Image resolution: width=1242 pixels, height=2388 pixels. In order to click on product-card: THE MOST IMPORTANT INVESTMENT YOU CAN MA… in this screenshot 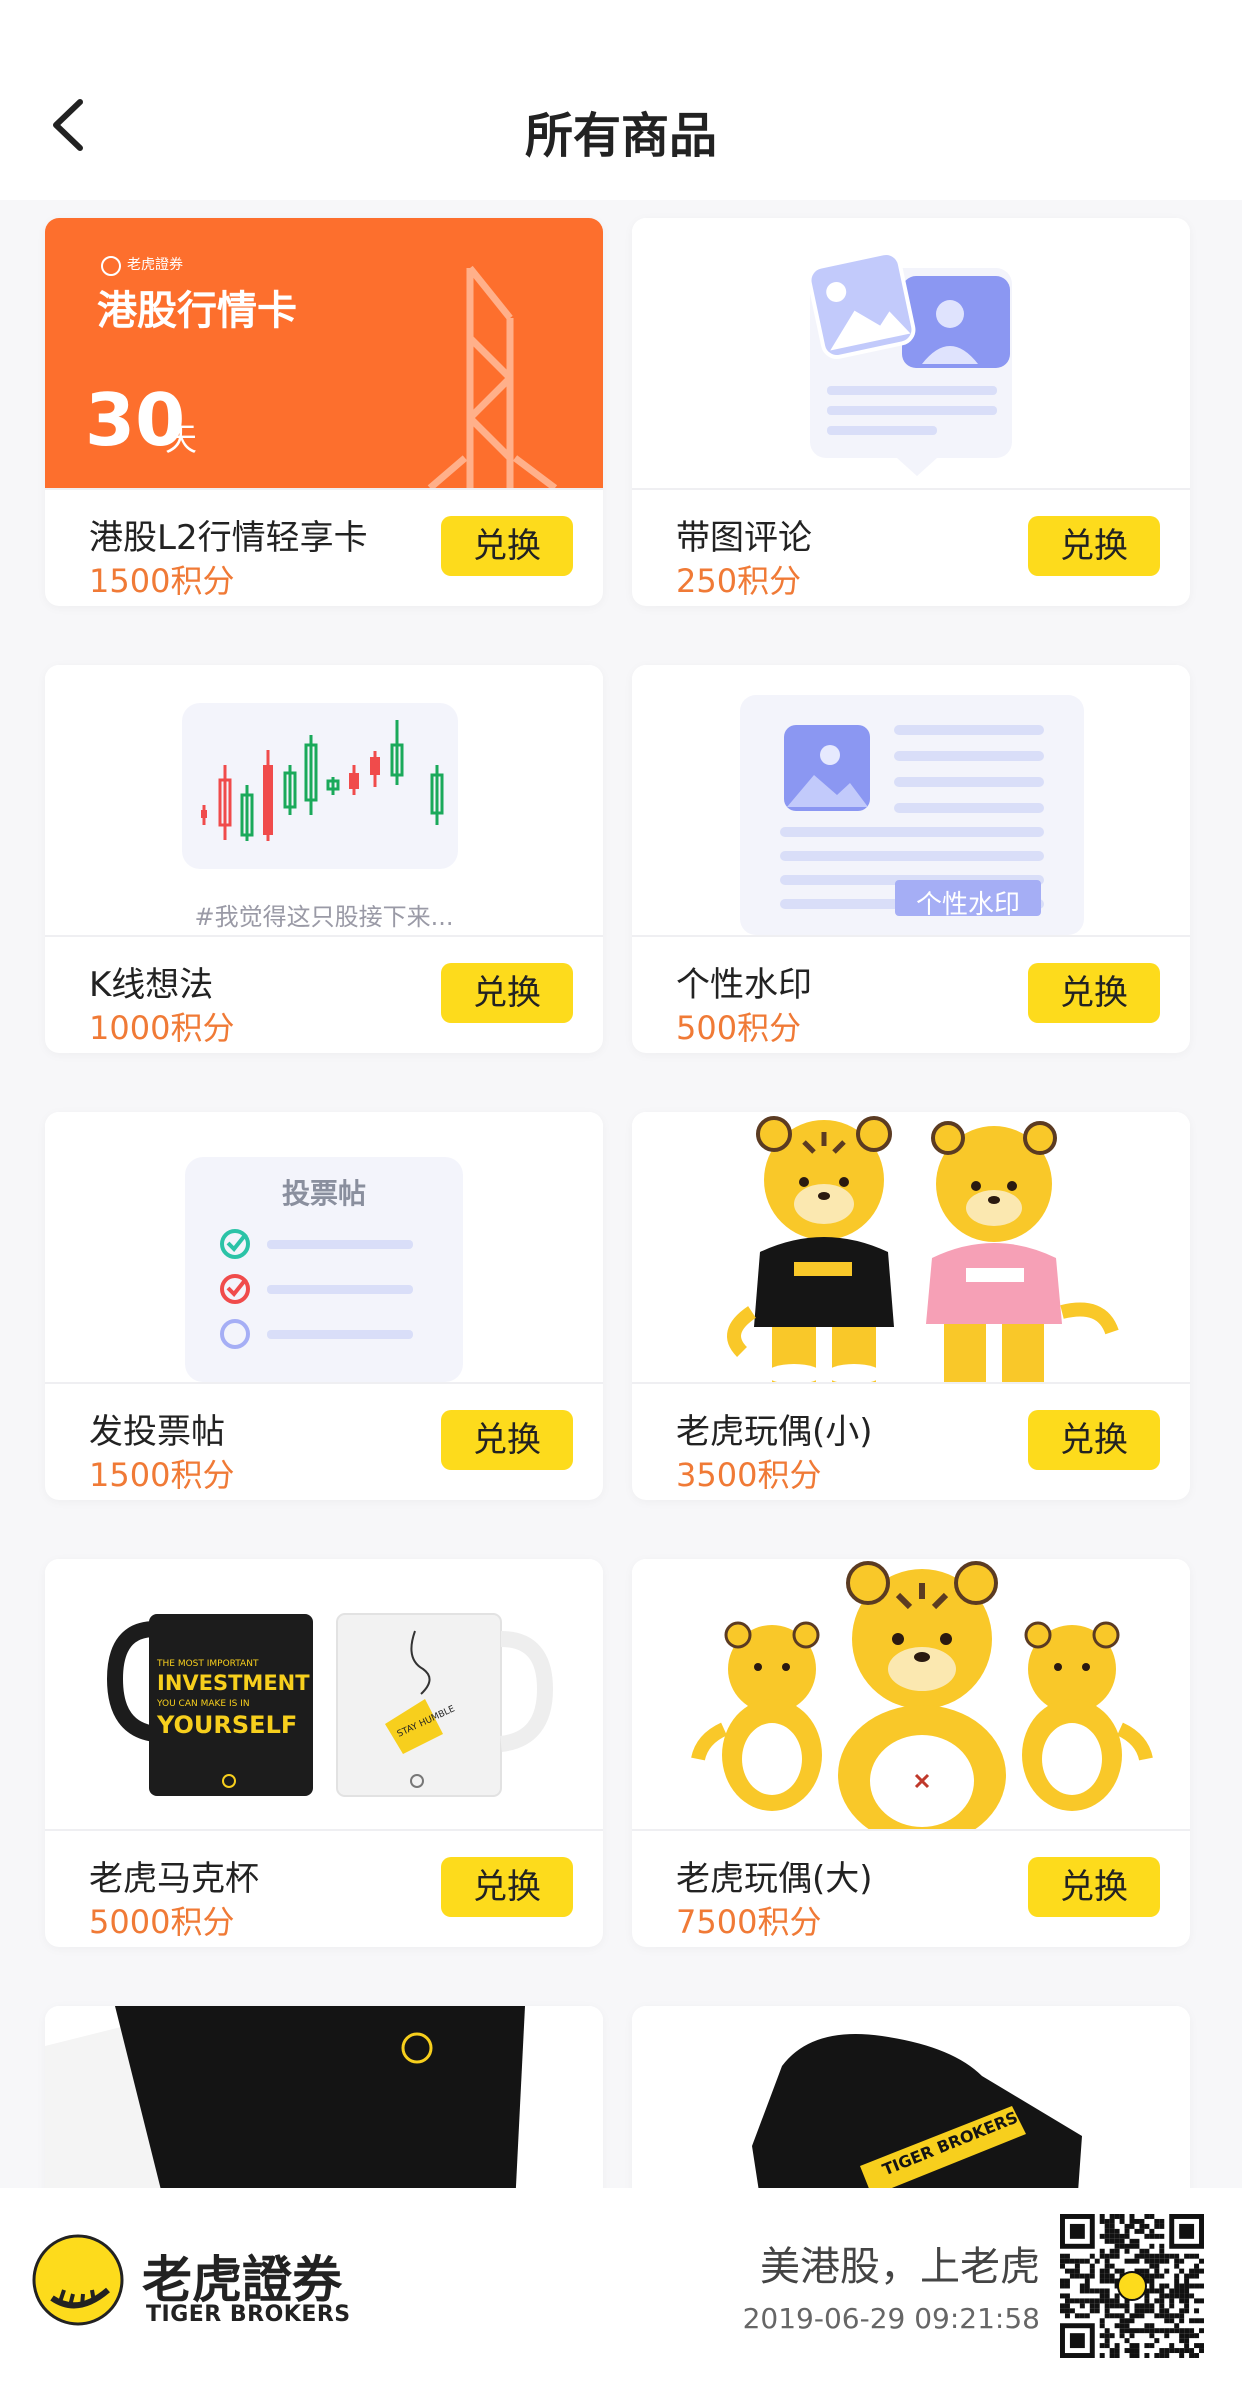, I will do `click(324, 1753)`.